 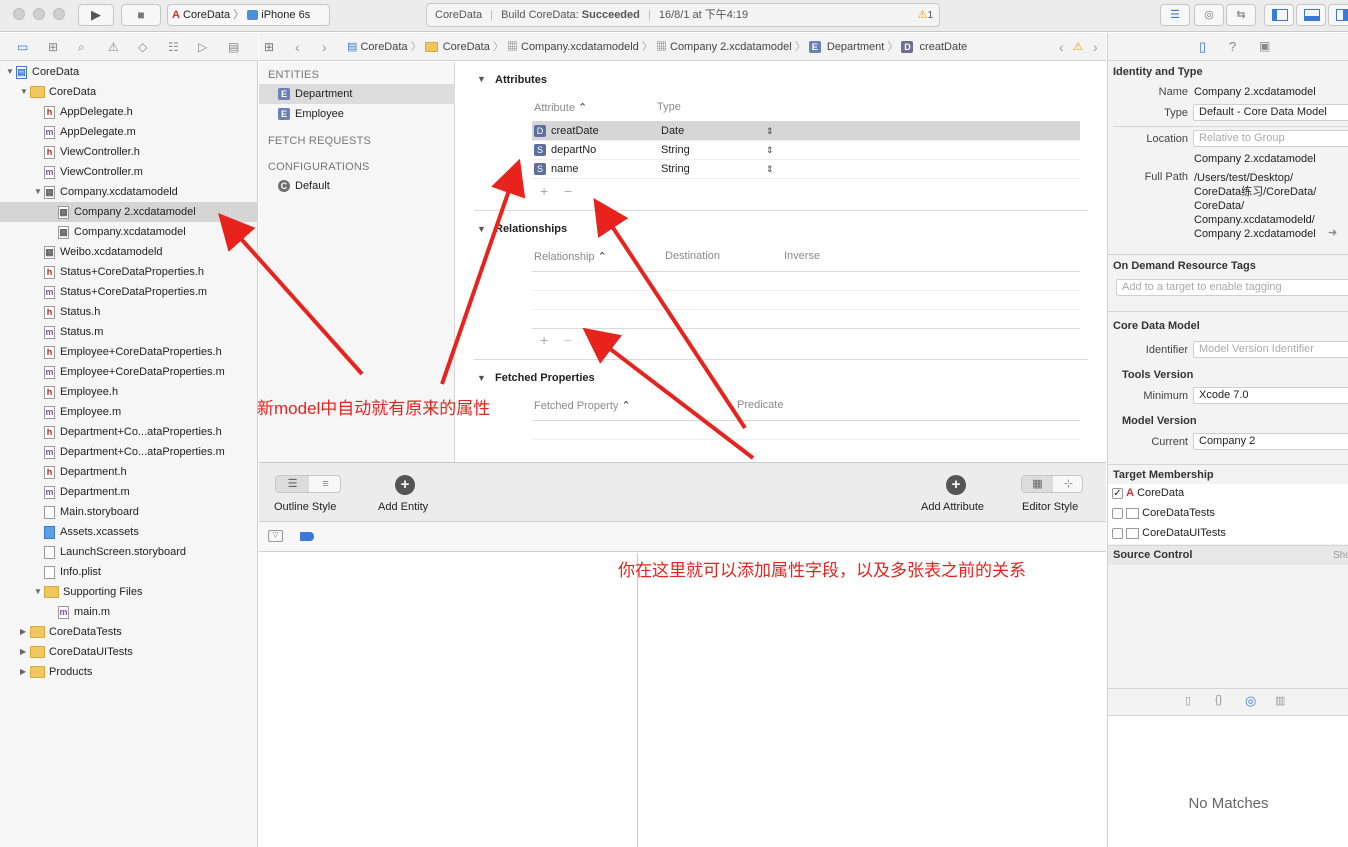 I want to click on tree-item: ▦ Company.xcdatamodel, so click(x=129, y=232).